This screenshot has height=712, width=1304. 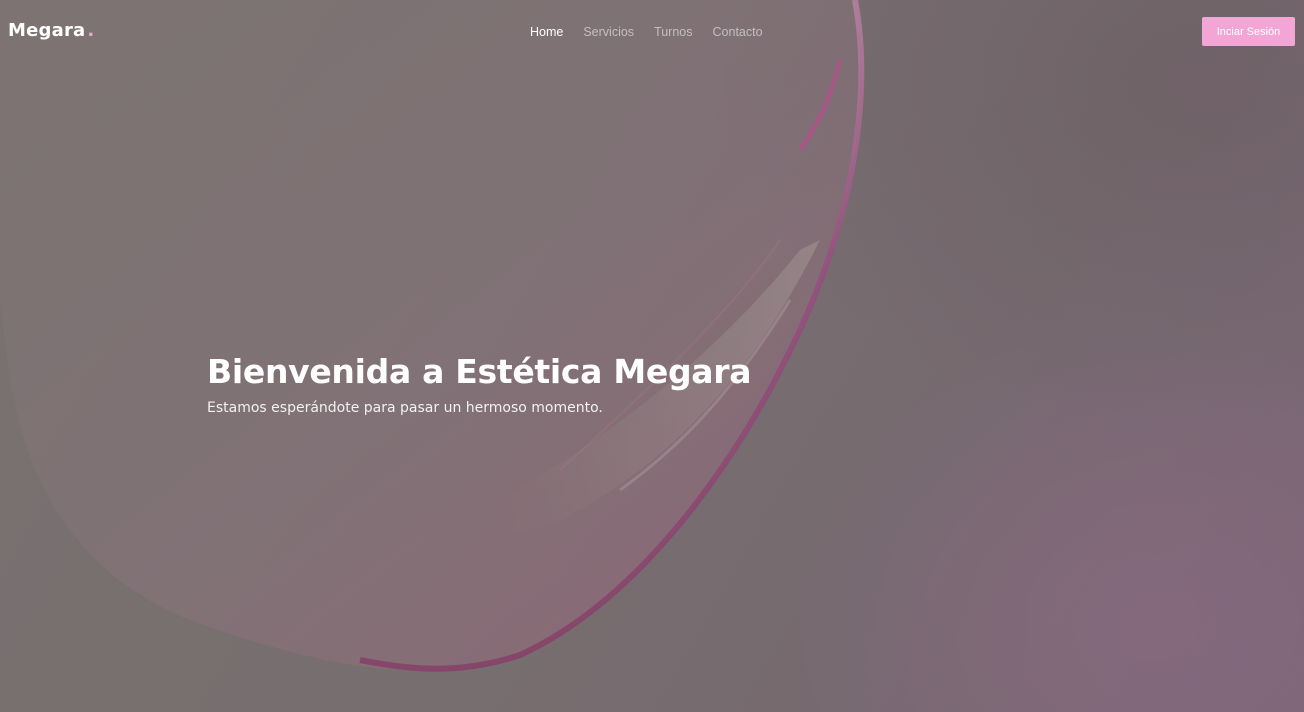 I want to click on nav-item-servicios: Servicios, so click(x=608, y=32).